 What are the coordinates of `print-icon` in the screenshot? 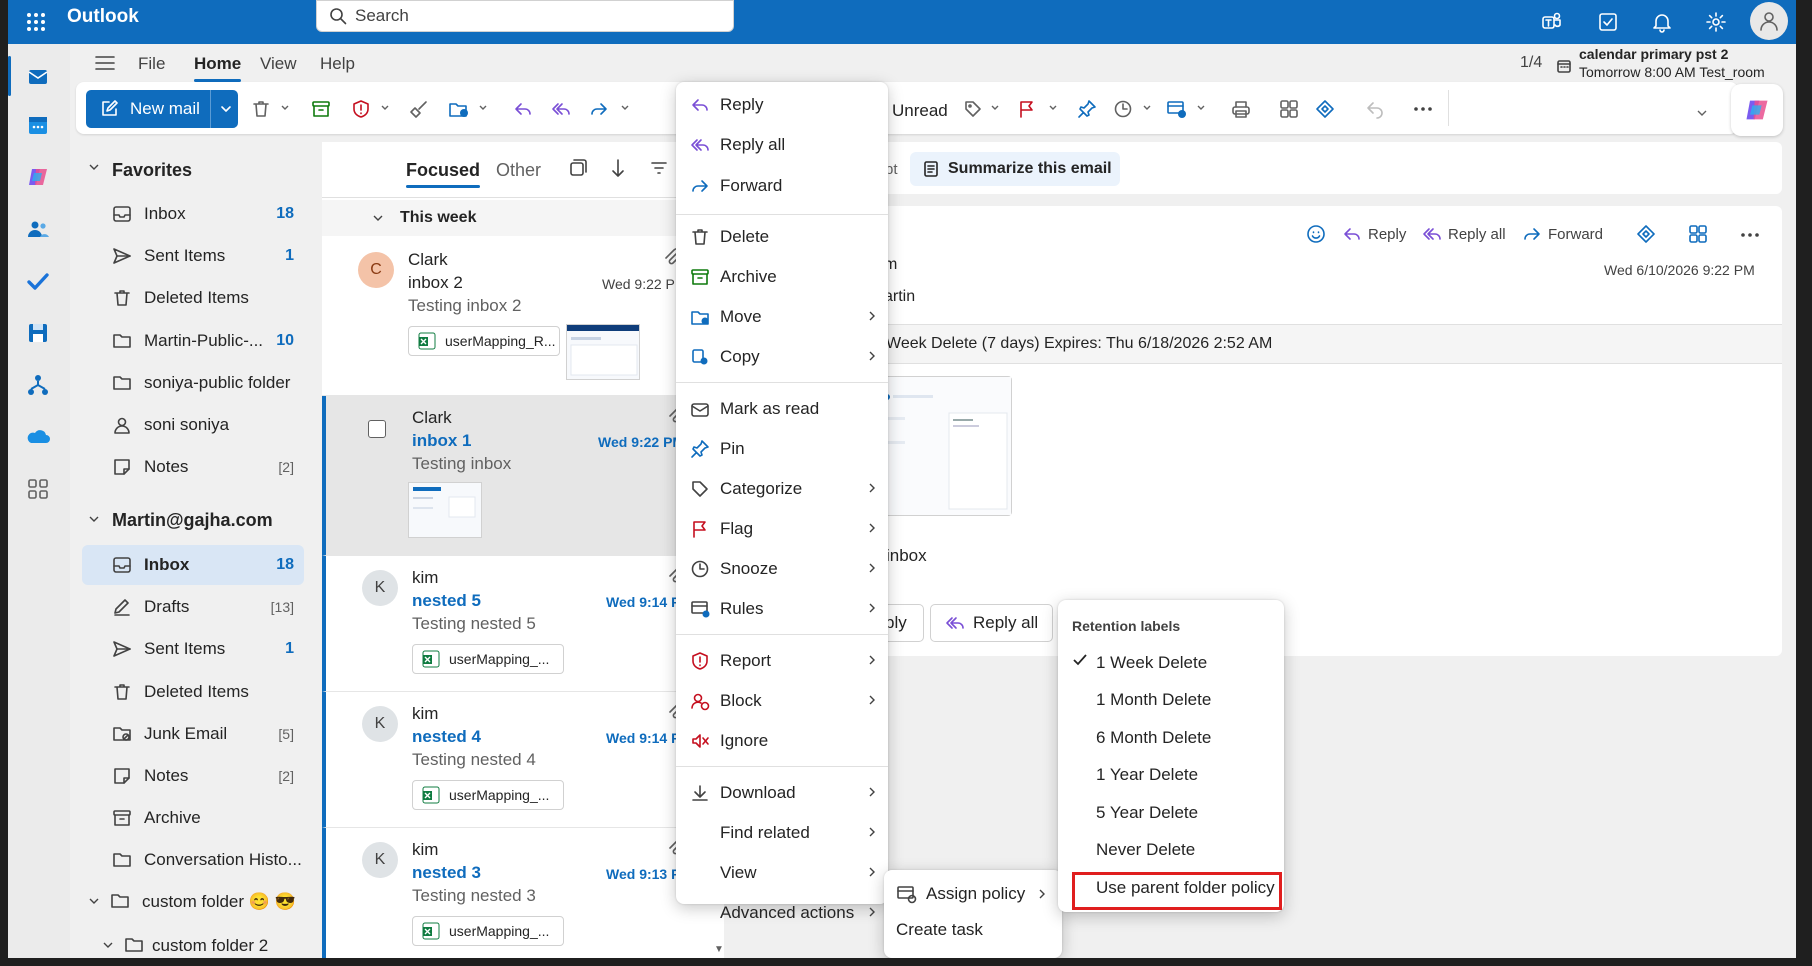 It's located at (1241, 109).